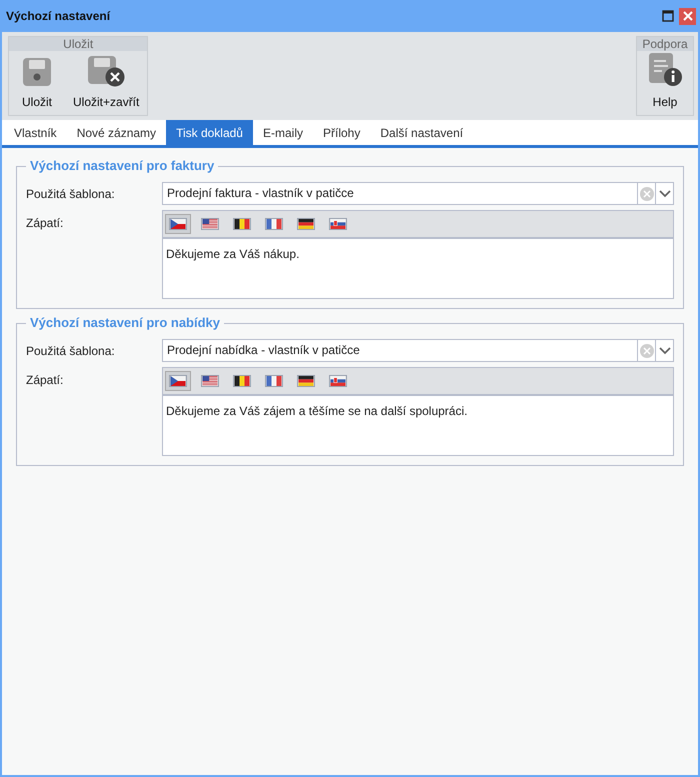 The width and height of the screenshot is (700, 777). Describe the element at coordinates (317, 411) in the screenshot. I see `footer-text: Děkujeme za Váš zájem a těšíme se na další spolupráci.` at that location.